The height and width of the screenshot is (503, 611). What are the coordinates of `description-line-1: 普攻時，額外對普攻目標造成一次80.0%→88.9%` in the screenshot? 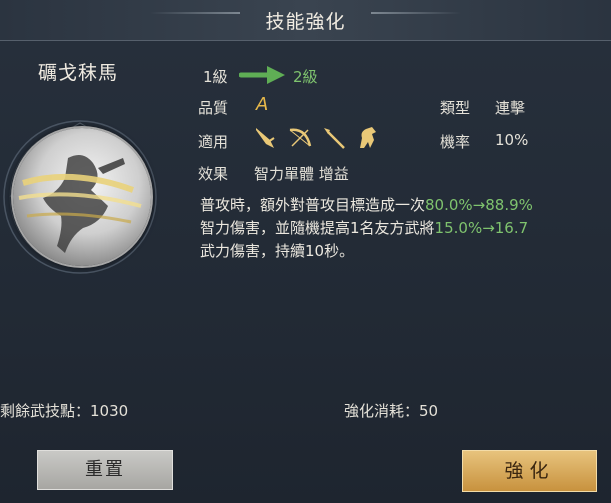 It's located at (405, 205).